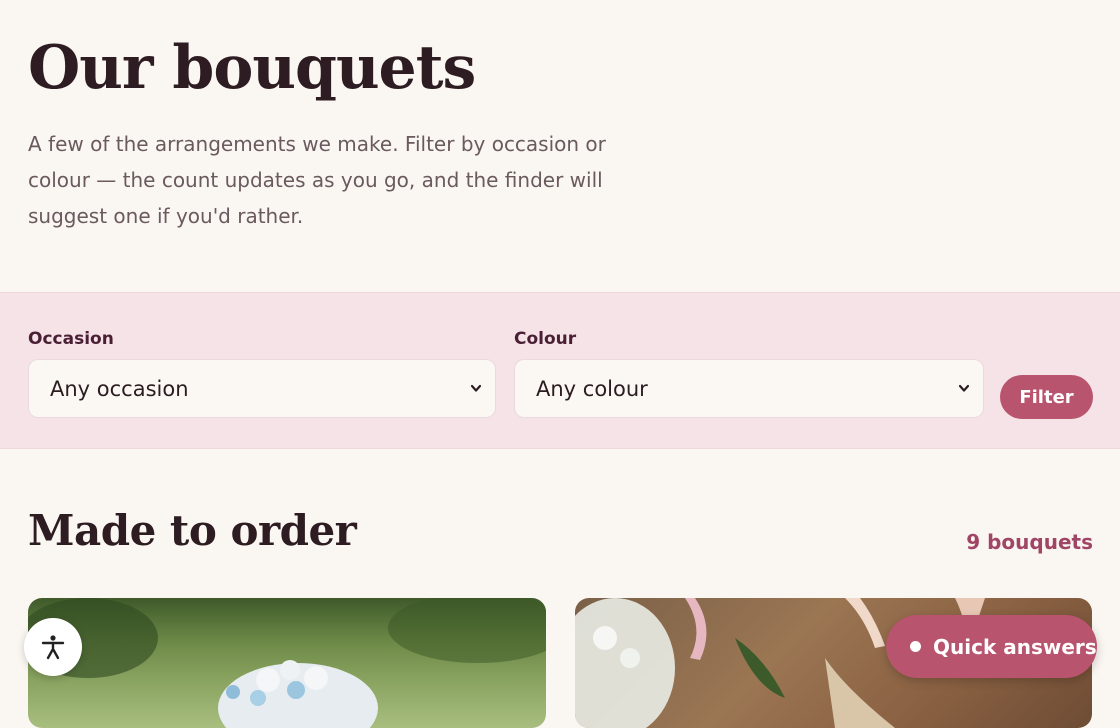  I want to click on accessibility-button, so click(53, 647).